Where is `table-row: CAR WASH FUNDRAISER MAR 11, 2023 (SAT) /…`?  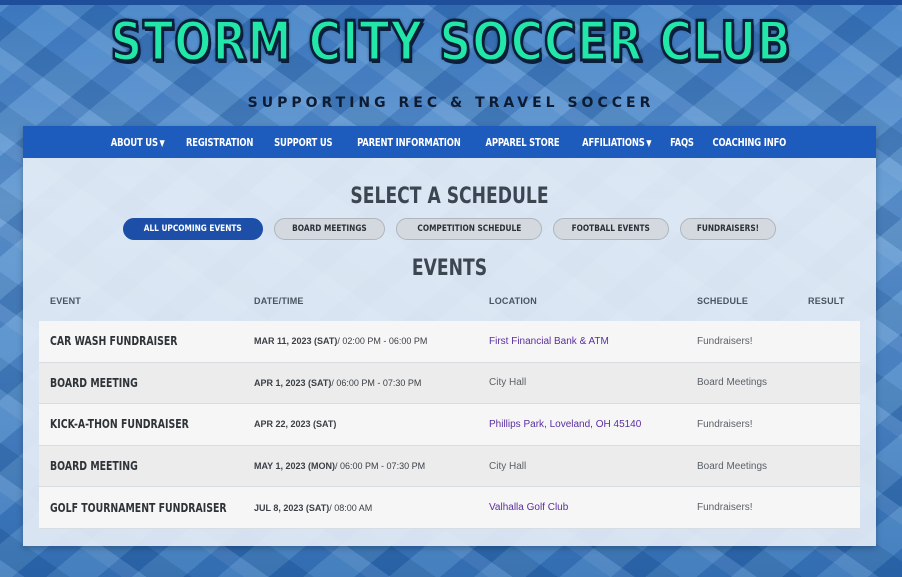 table-row: CAR WASH FUNDRAISER MAR 11, 2023 (SAT) /… is located at coordinates (449, 342).